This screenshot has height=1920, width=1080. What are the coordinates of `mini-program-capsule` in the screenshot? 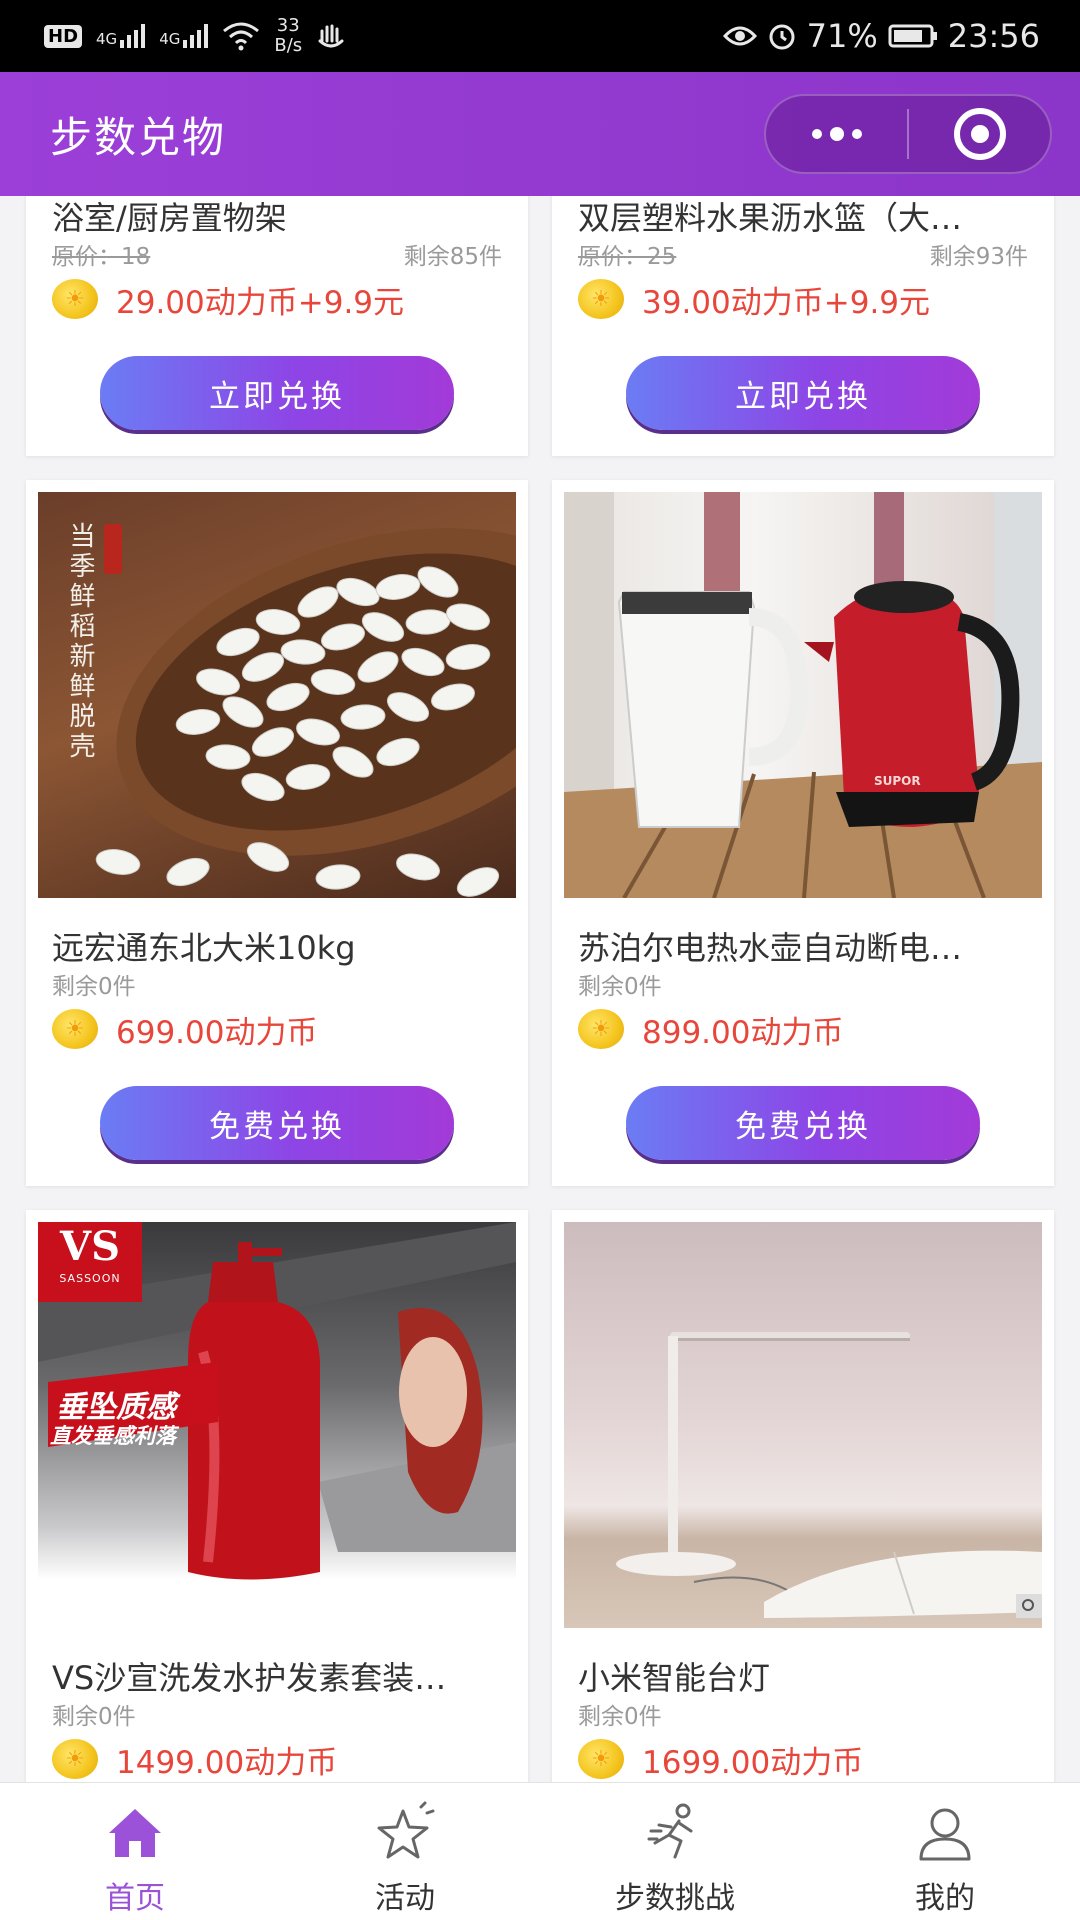 It's located at (908, 134).